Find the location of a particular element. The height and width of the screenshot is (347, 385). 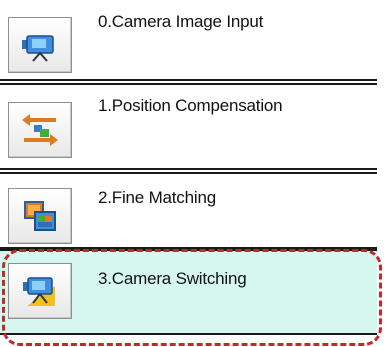

flow-item-label: 1.Position Compensation is located at coordinates (190, 105).